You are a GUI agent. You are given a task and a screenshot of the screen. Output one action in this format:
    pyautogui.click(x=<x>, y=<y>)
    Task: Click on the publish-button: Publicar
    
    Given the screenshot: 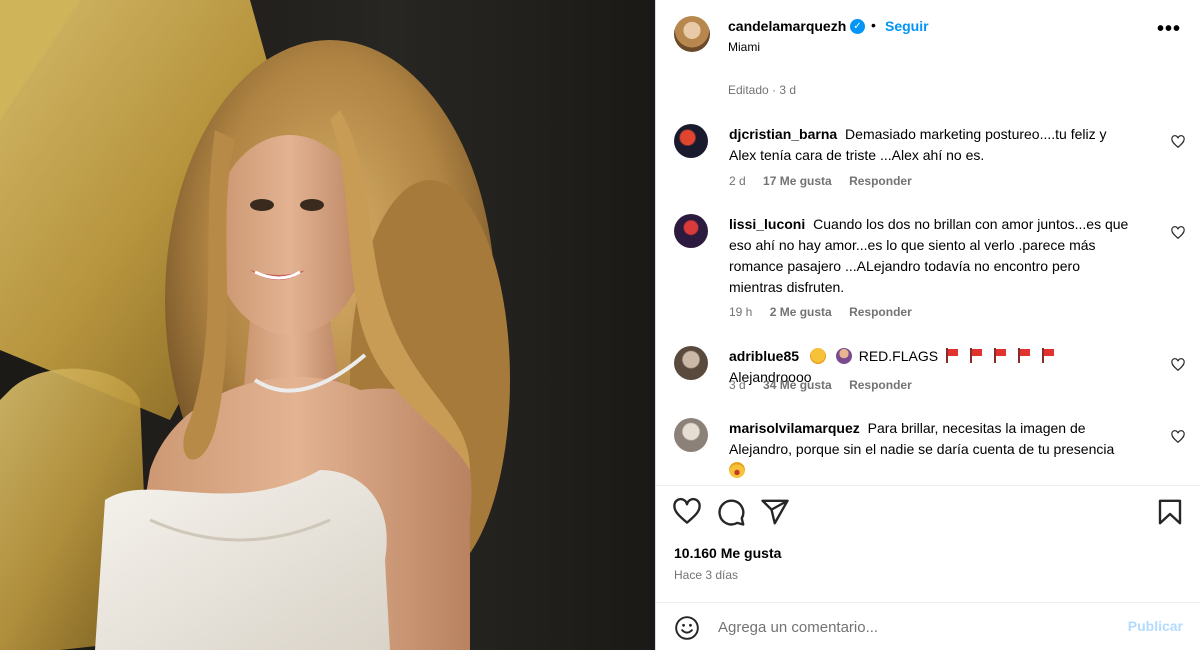 What is the action you would take?
    pyautogui.click(x=1155, y=626)
    